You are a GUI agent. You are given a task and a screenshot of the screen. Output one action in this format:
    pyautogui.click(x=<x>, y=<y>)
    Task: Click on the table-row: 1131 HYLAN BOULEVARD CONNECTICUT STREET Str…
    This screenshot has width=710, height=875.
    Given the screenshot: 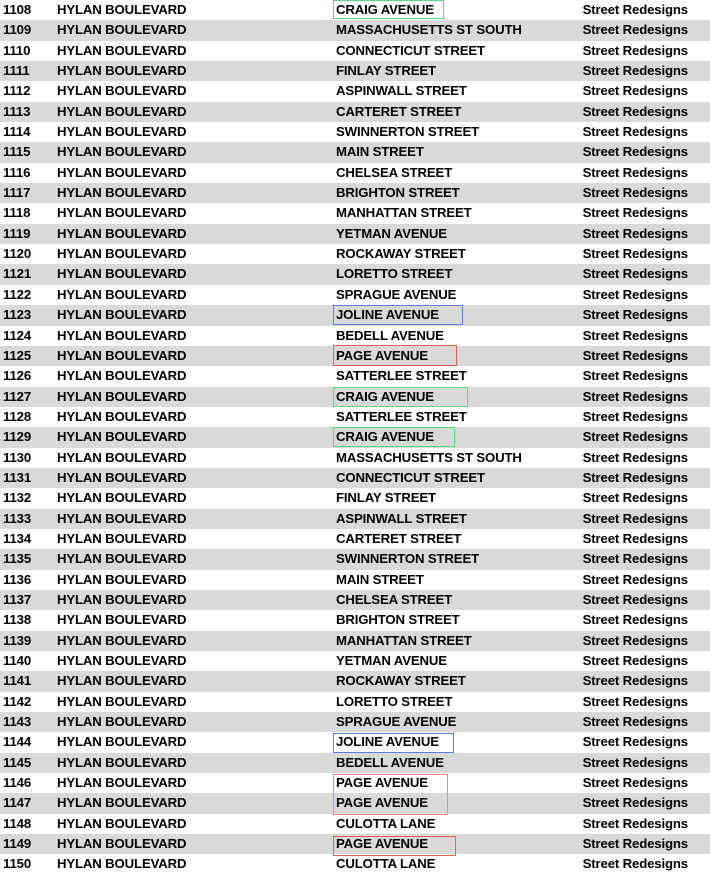 What is the action you would take?
    pyautogui.click(x=355, y=478)
    